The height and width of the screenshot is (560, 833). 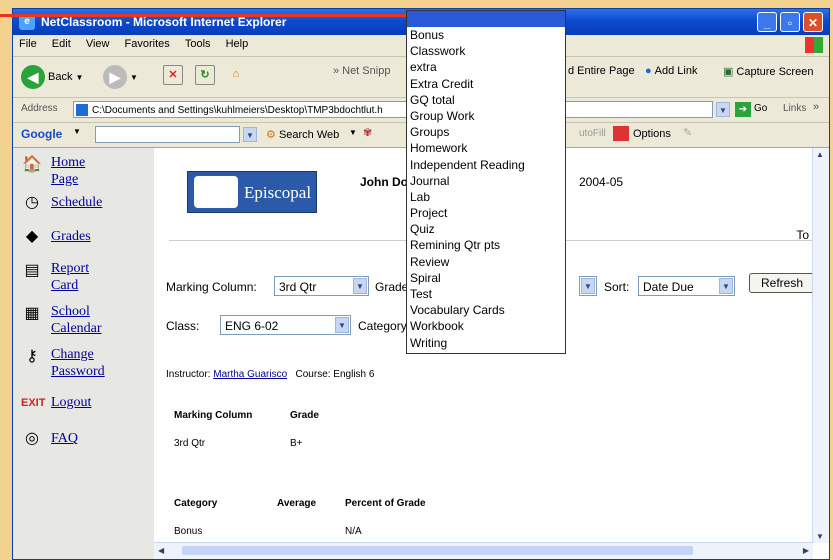 What do you see at coordinates (61, 44) in the screenshot?
I see `menu-edit: Edit` at bounding box center [61, 44].